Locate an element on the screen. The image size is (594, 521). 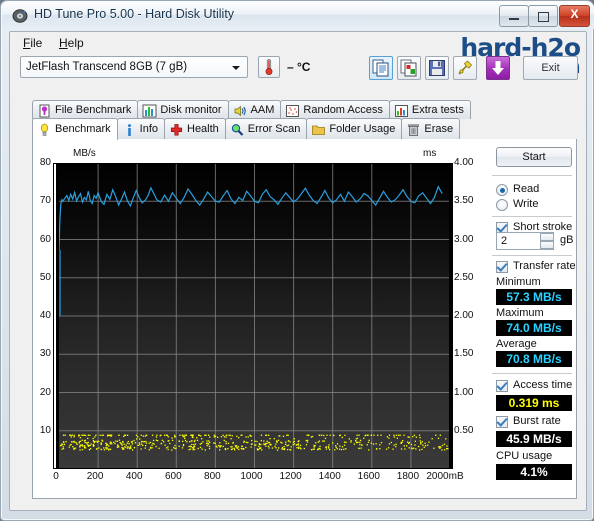
tab-file-benchmark: File Benchmark is located at coordinates (85, 109).